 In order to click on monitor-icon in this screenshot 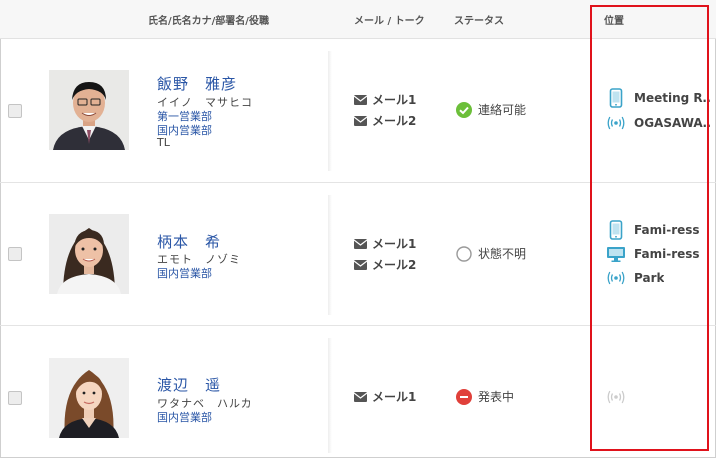, I will do `click(616, 254)`.